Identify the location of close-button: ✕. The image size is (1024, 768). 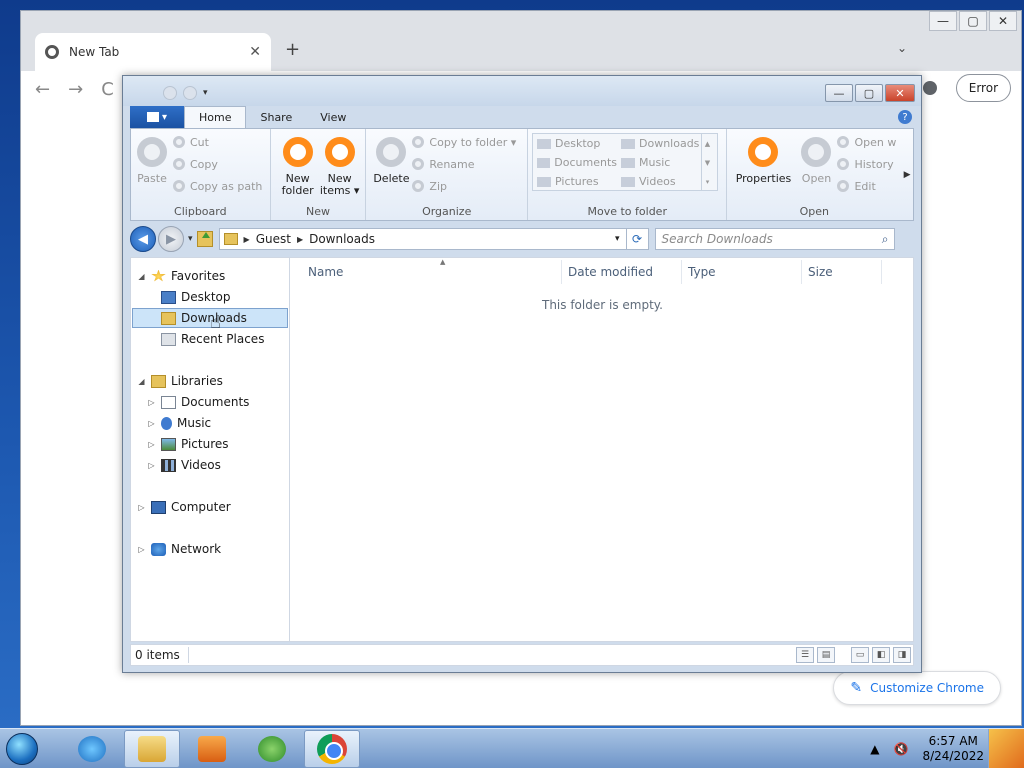
(900, 93).